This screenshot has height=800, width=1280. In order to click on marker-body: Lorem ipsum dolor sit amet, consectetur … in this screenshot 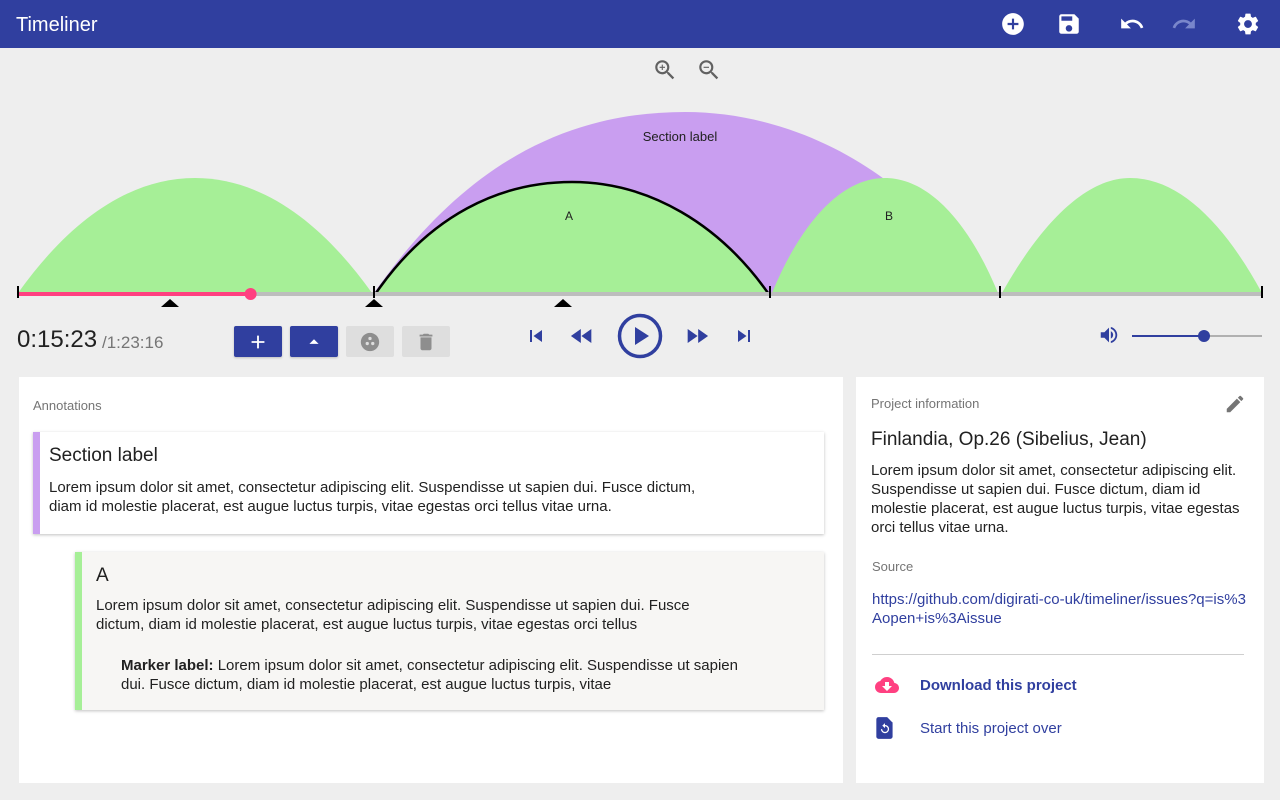, I will do `click(429, 675)`.